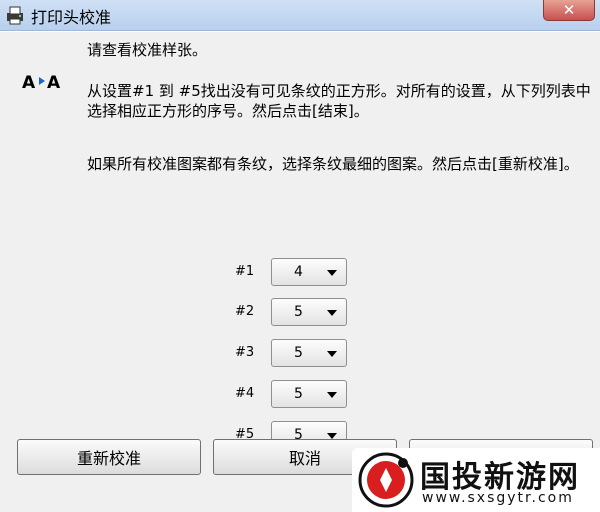 The height and width of the screenshot is (512, 600). I want to click on pattern-select-4: 5, so click(309, 394).